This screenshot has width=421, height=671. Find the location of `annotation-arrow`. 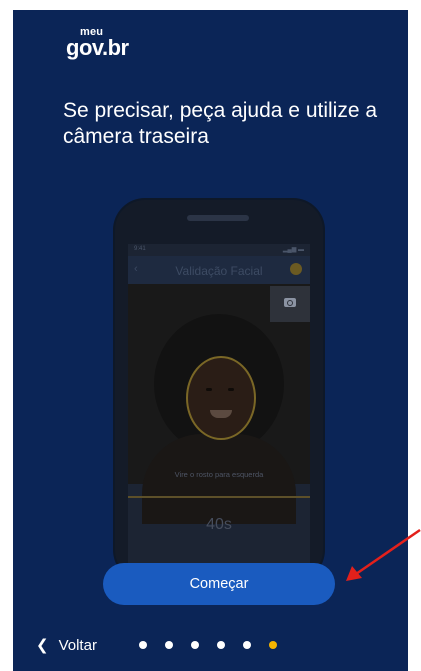

annotation-arrow is located at coordinates (383, 554).